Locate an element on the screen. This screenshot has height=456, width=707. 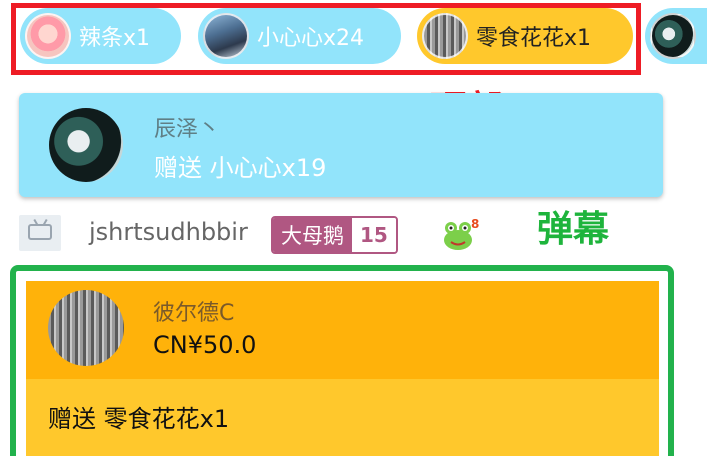
ticker-item-xiaoxinxin: 小心心x24 is located at coordinates (299, 36).